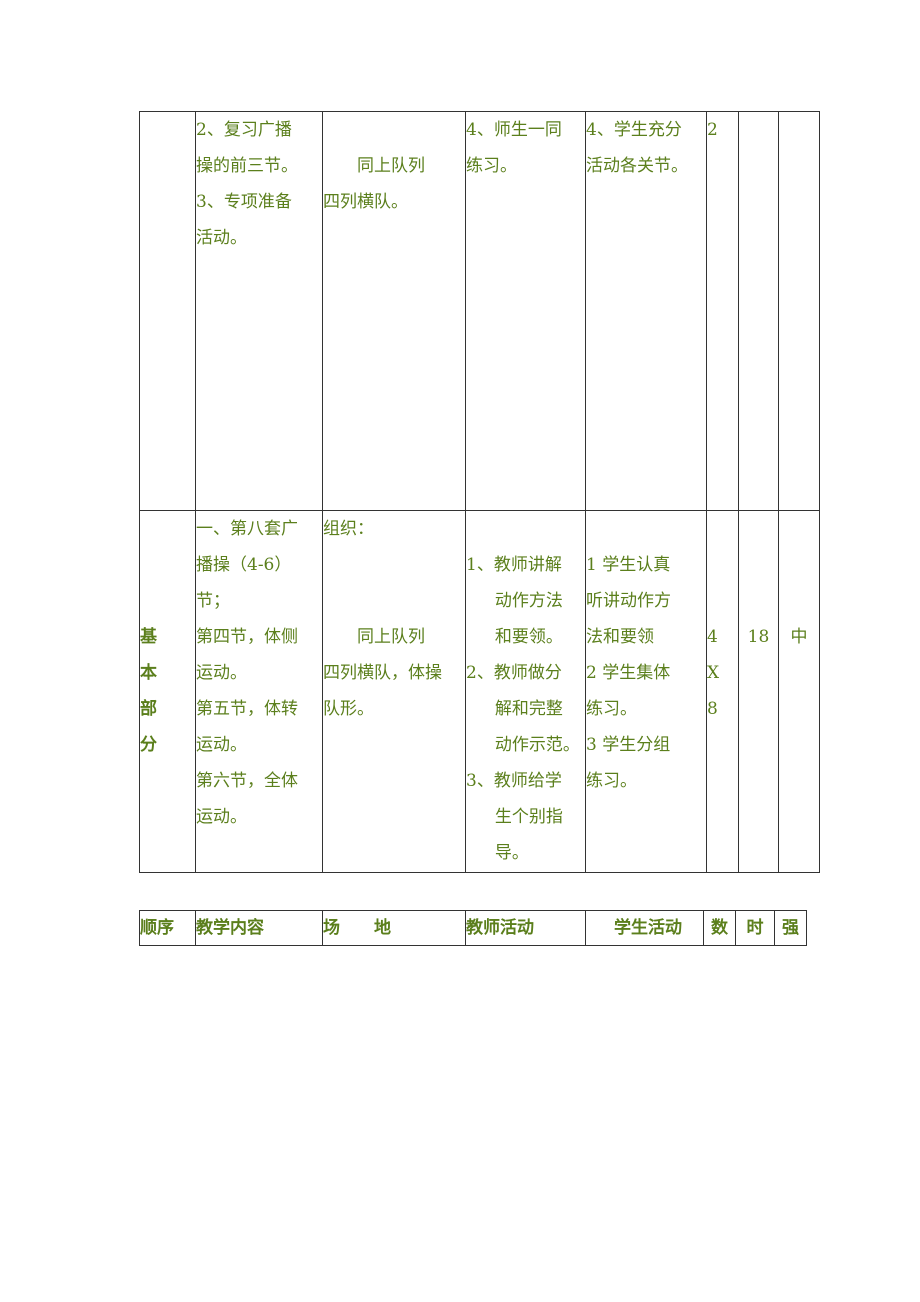 The image size is (920, 1302). Describe the element at coordinates (644, 928) in the screenshot. I see `header-student-activity: 学生活动` at that location.